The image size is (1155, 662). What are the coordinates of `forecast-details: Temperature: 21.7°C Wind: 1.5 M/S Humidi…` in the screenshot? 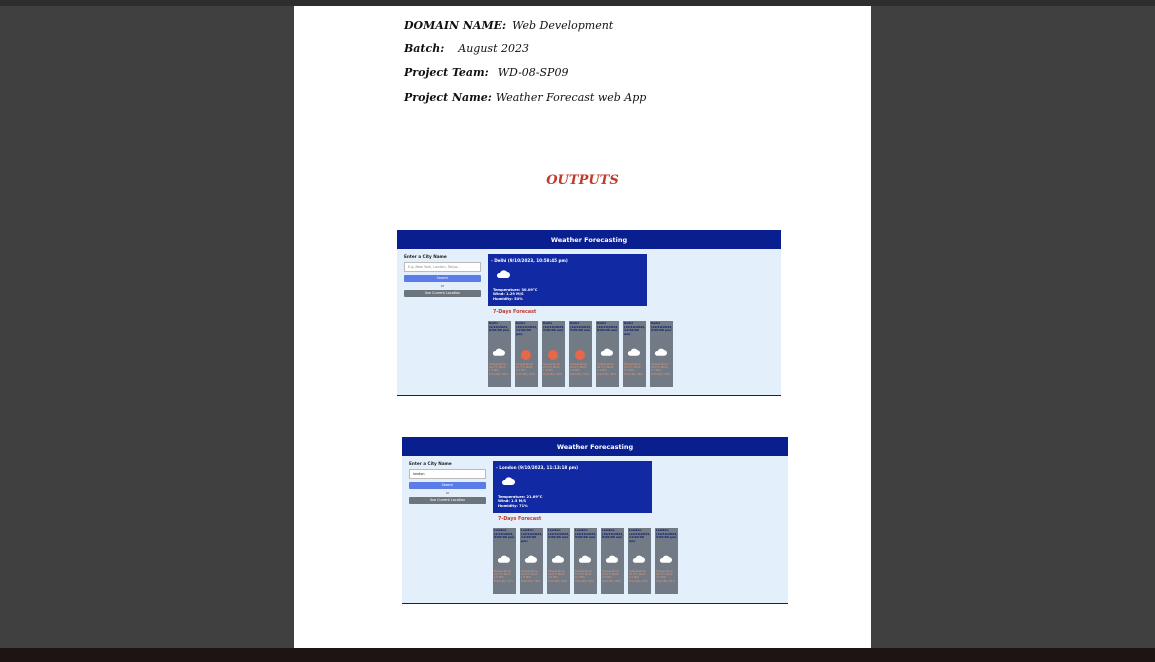 It's located at (504, 576).